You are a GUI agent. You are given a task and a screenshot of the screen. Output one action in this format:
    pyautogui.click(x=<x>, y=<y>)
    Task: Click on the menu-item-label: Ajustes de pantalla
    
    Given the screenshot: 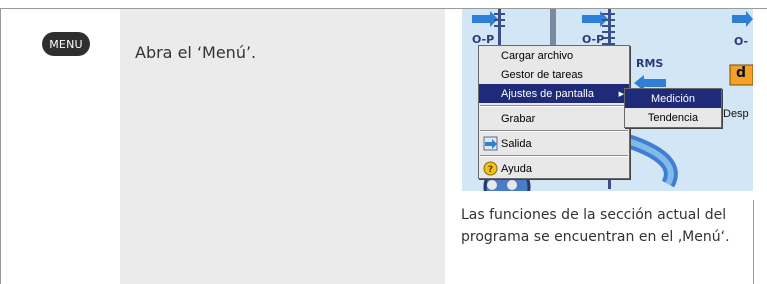 What is the action you would take?
    pyautogui.click(x=547, y=93)
    